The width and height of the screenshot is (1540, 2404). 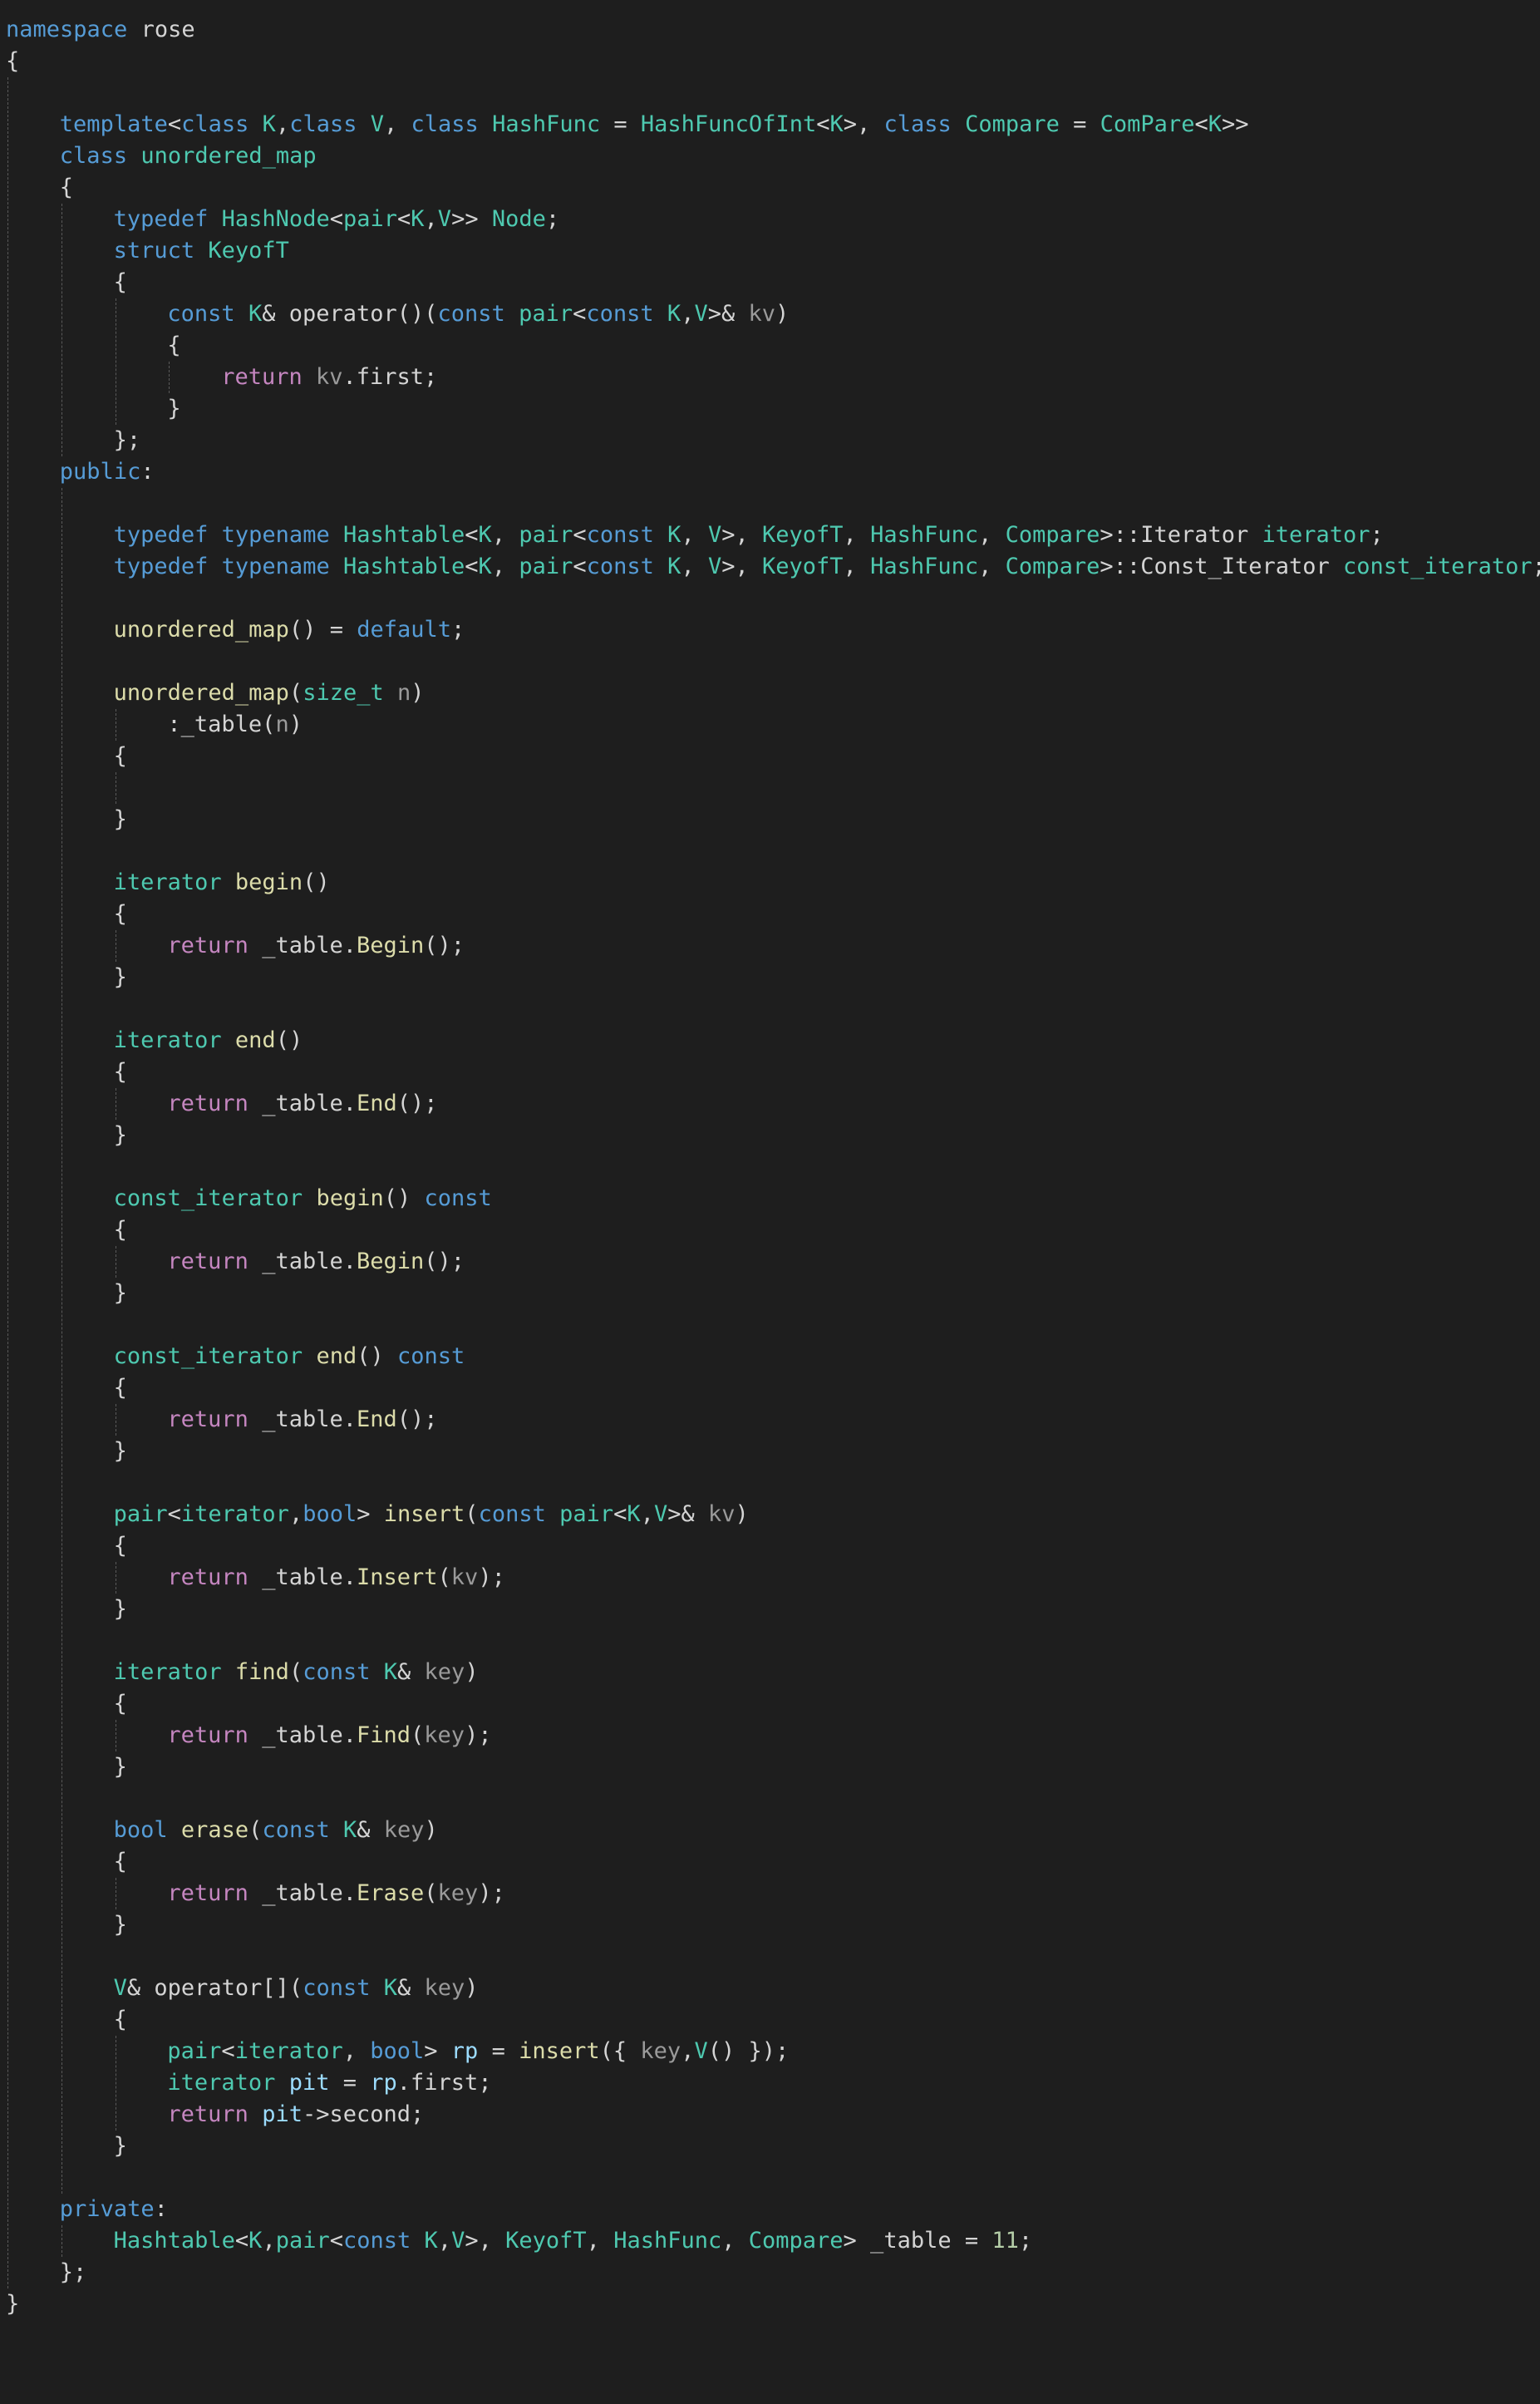 I want to click on code-line: return _table.Erase(key);, so click(x=335, y=1893).